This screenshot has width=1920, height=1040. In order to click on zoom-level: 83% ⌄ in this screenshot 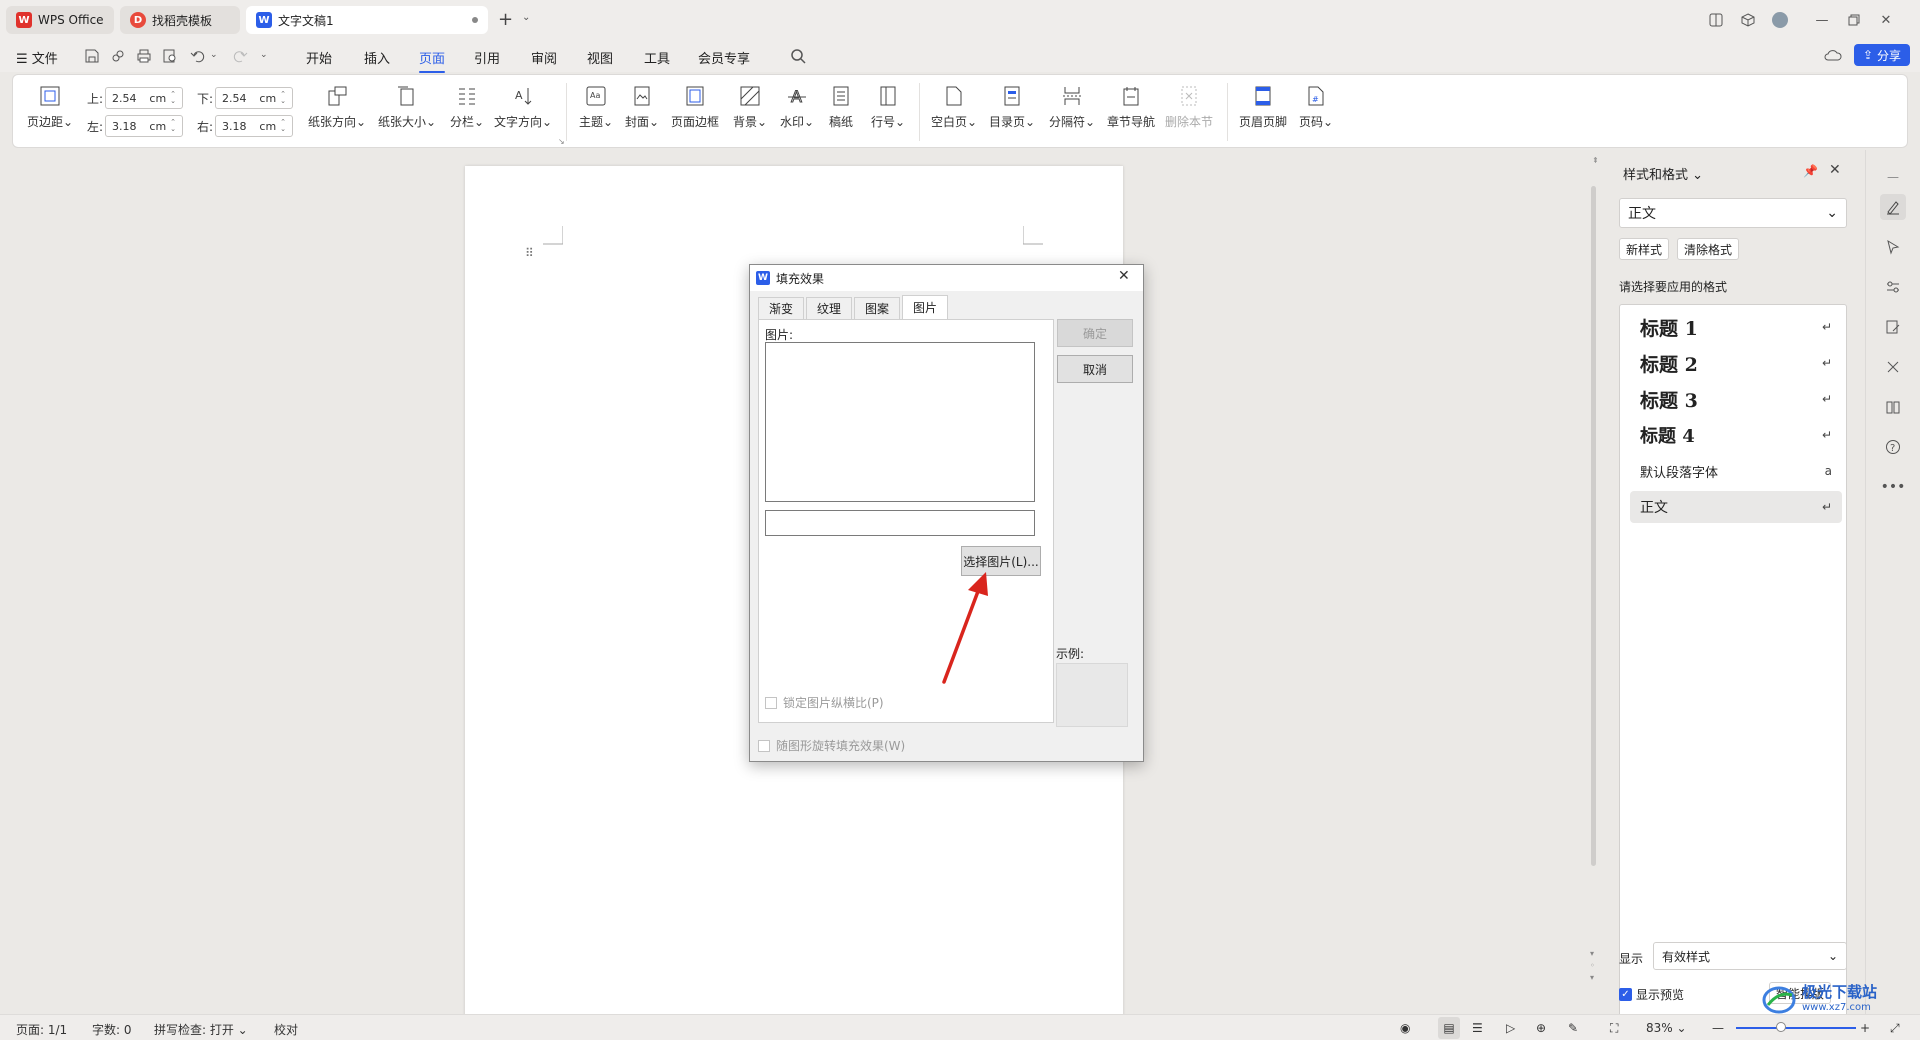, I will do `click(1666, 1028)`.